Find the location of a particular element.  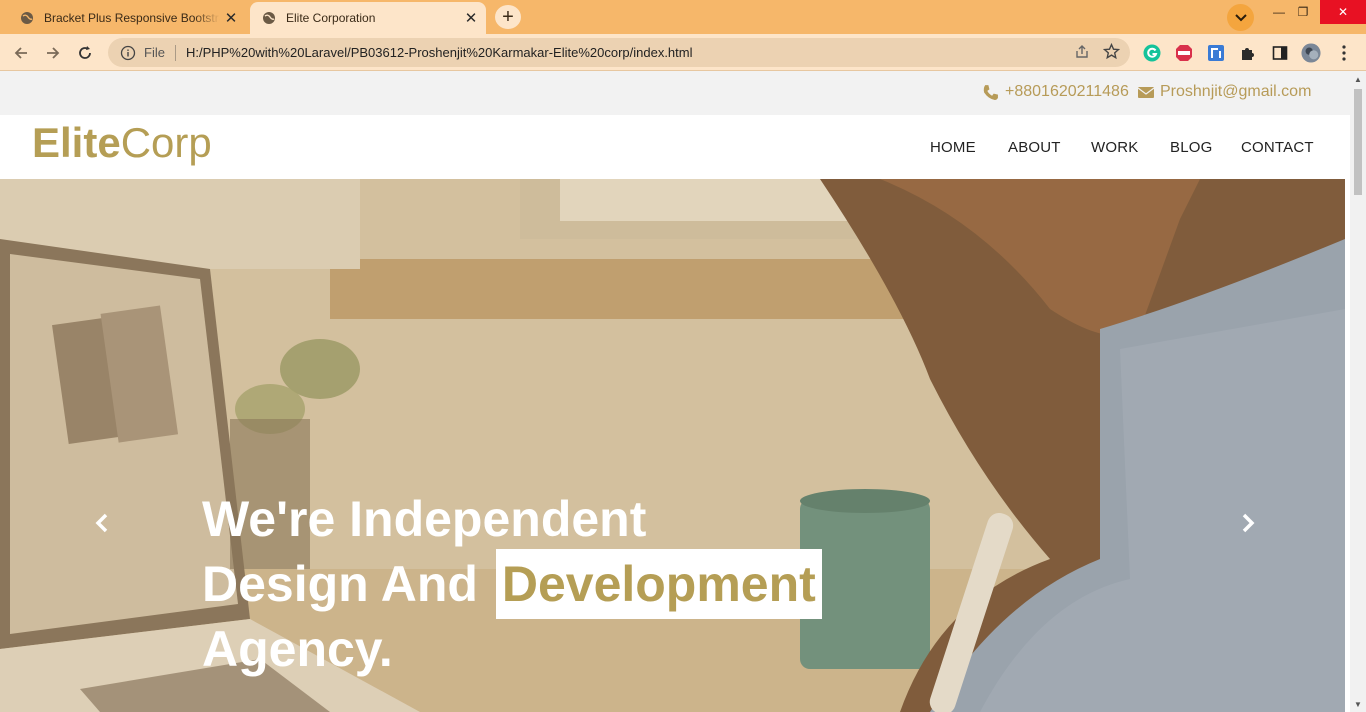

envelope-icon is located at coordinates (1146, 92).